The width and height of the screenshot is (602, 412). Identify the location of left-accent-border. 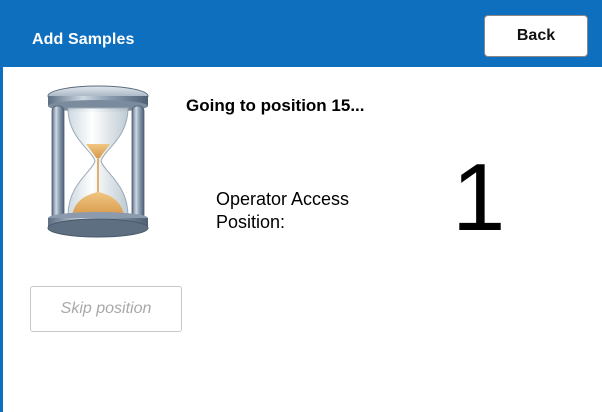
(1, 239).